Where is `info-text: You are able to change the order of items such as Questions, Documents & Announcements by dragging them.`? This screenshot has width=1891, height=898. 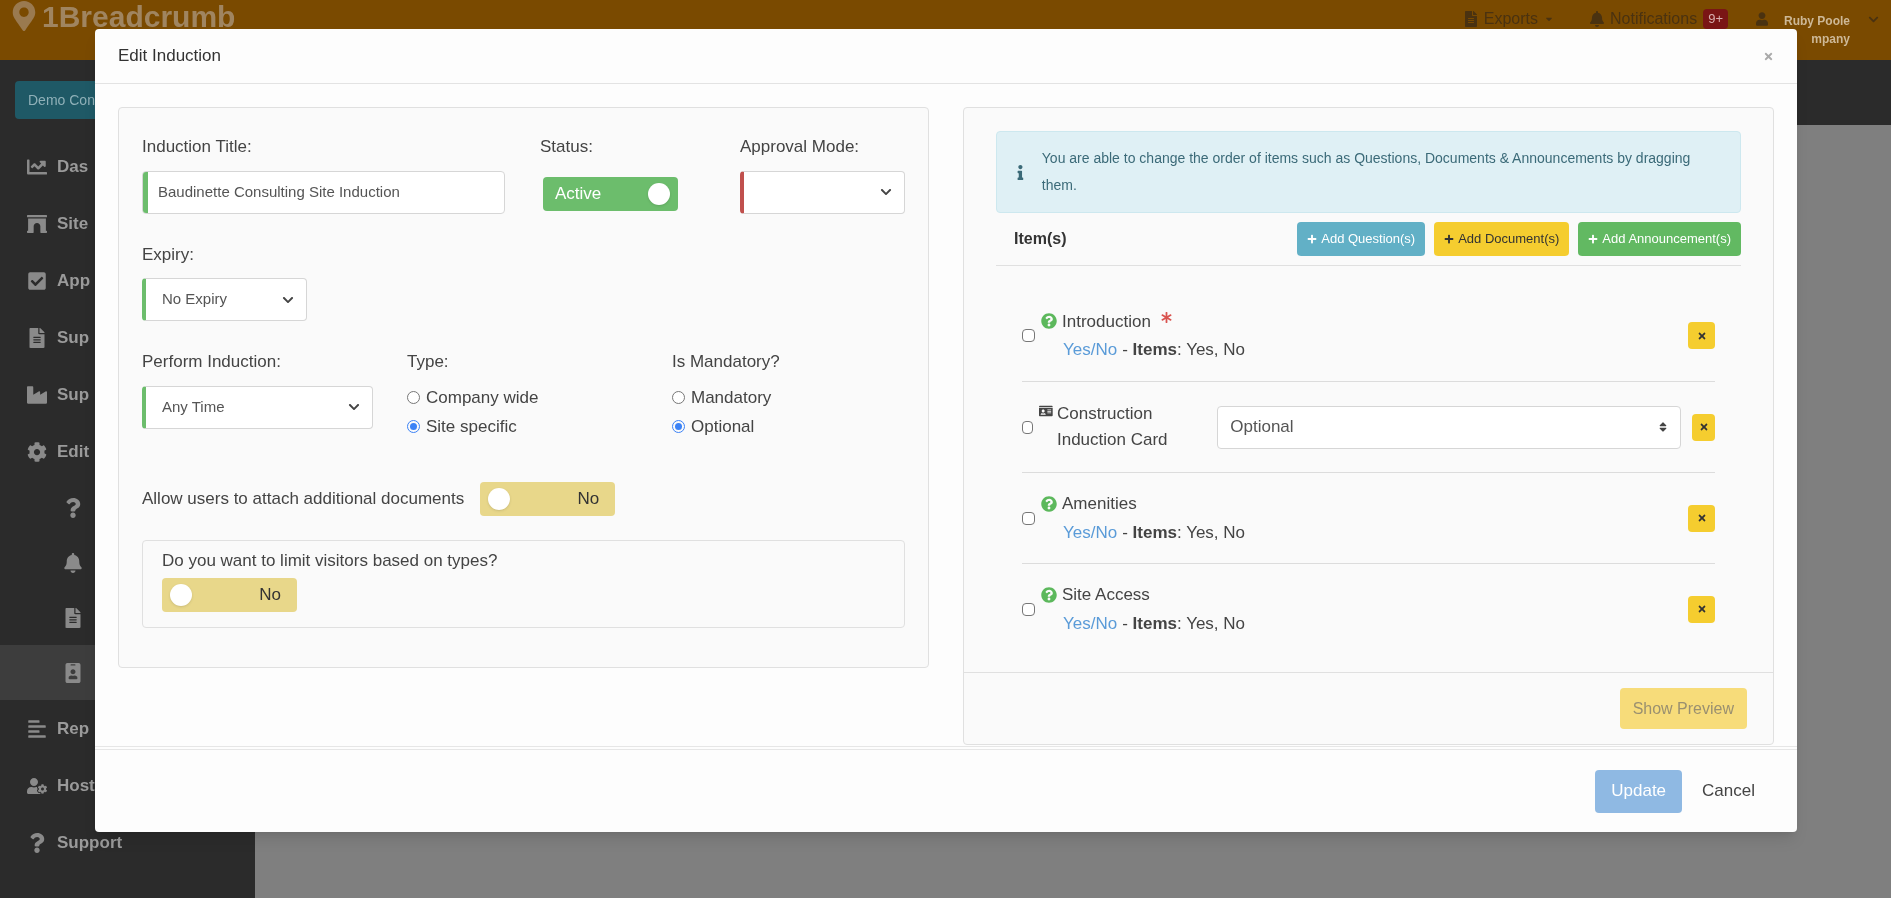
info-text: You are able to change the order of items such as Questions, Documents & Announcements by dragging them. is located at coordinates (1366, 172).